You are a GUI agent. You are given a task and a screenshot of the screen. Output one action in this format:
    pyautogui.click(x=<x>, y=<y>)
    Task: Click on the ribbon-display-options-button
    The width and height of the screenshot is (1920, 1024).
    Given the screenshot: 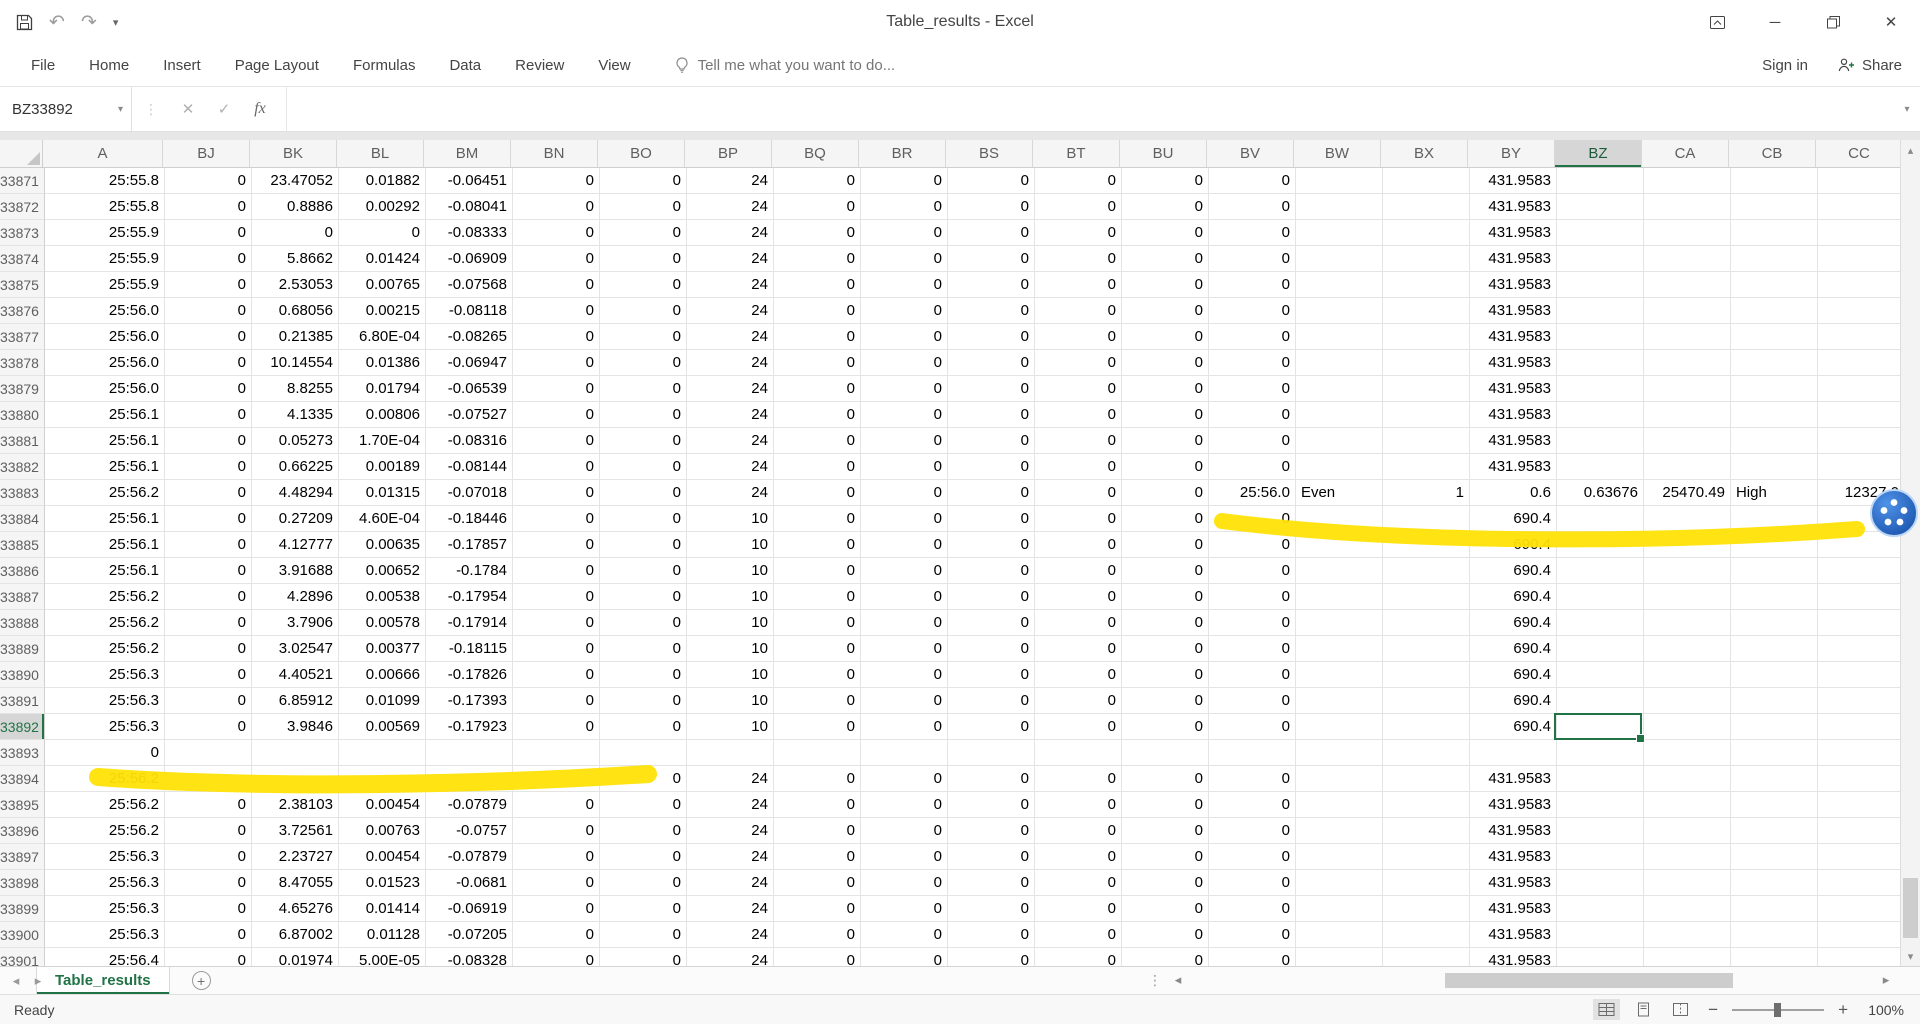 What is the action you would take?
    pyautogui.click(x=1717, y=22)
    